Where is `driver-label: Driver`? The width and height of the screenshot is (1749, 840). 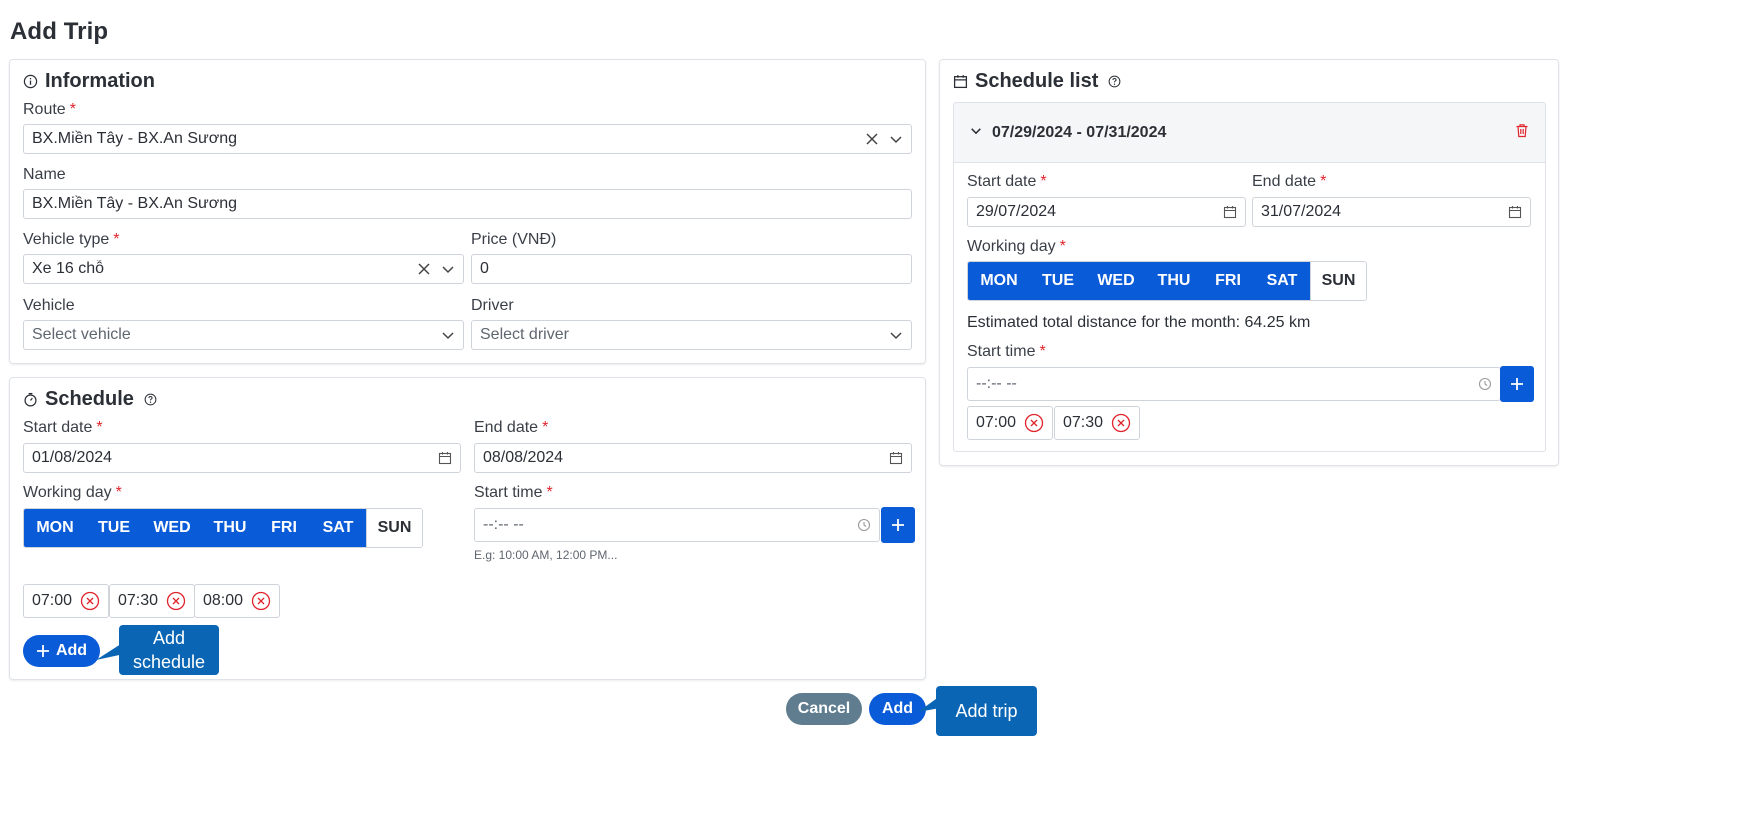 driver-label: Driver is located at coordinates (492, 305).